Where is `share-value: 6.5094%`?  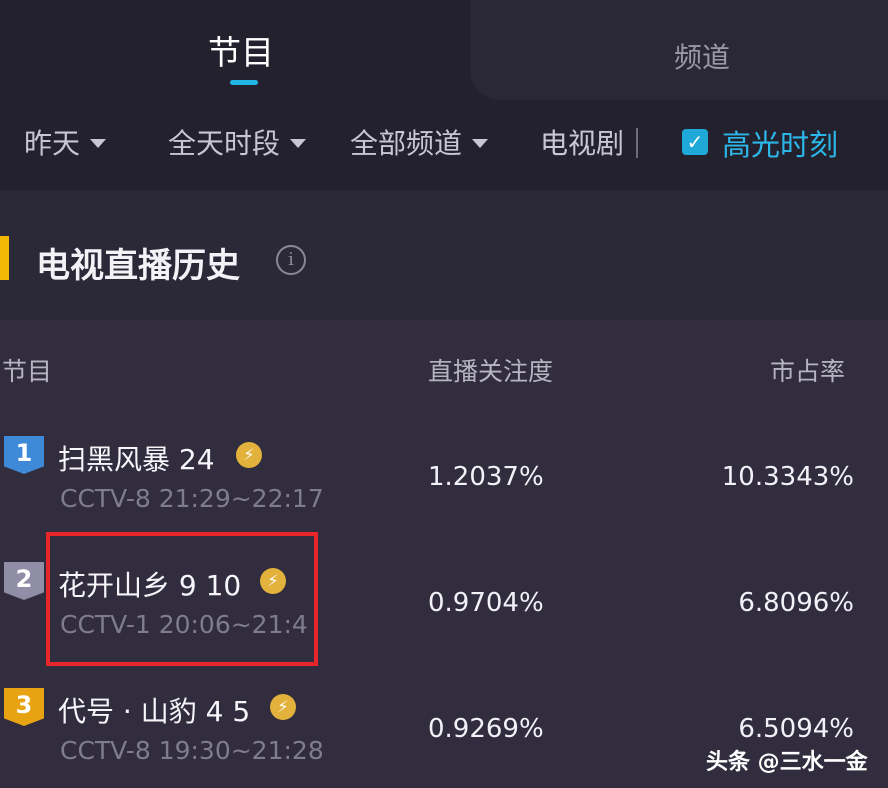 share-value: 6.5094% is located at coordinates (796, 729).